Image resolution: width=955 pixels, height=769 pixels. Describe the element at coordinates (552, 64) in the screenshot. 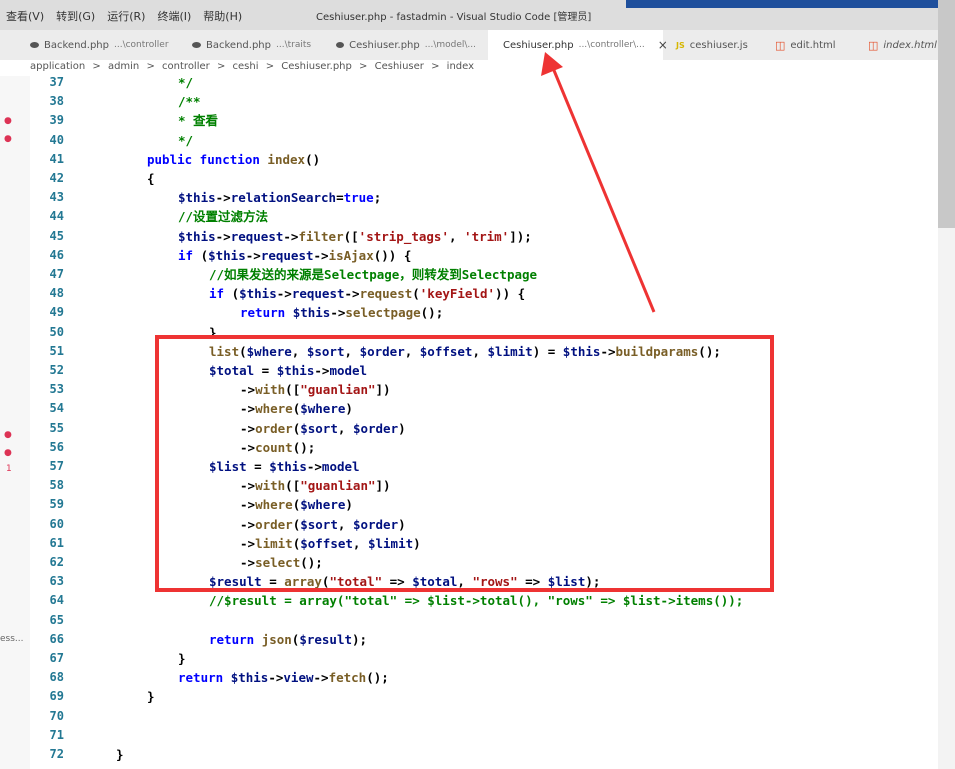

I see `arrow-head` at that location.